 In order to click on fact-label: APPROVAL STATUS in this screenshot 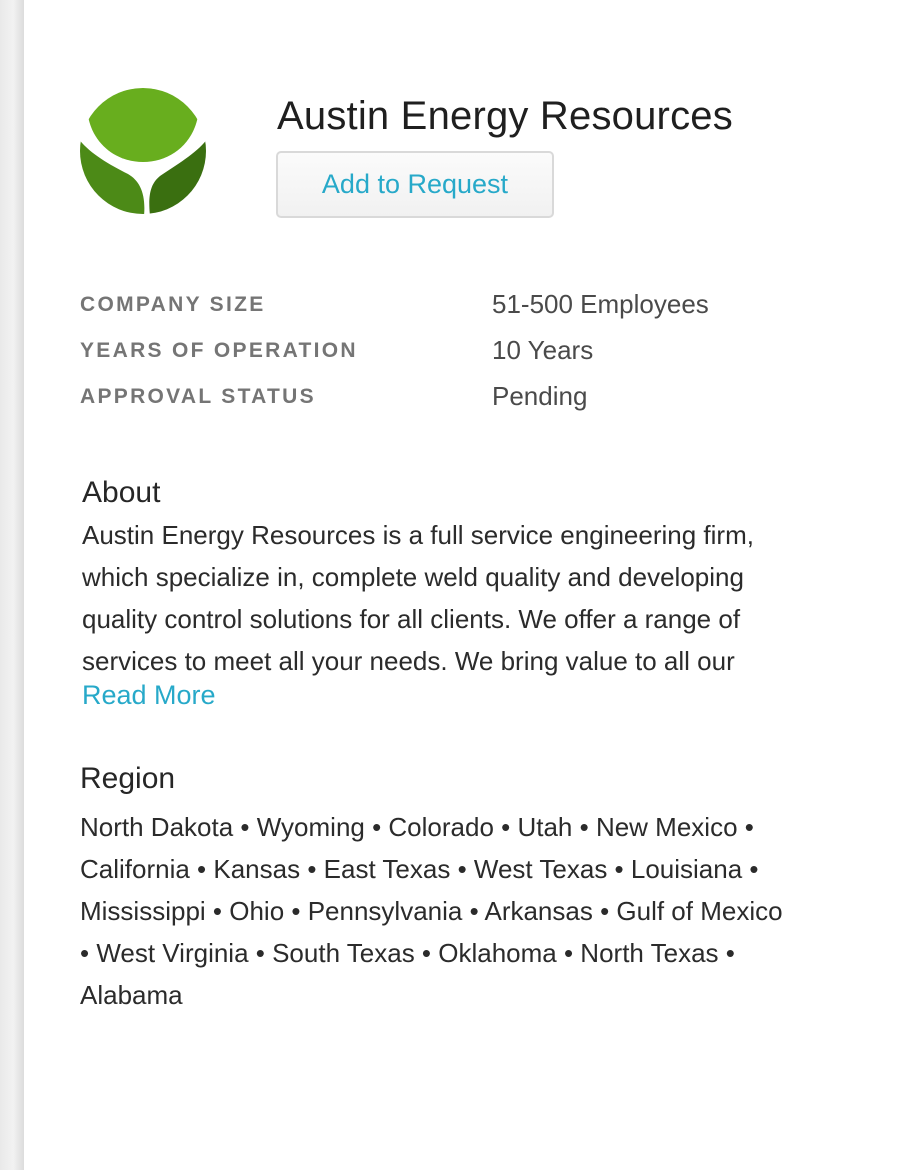, I will do `click(198, 396)`.